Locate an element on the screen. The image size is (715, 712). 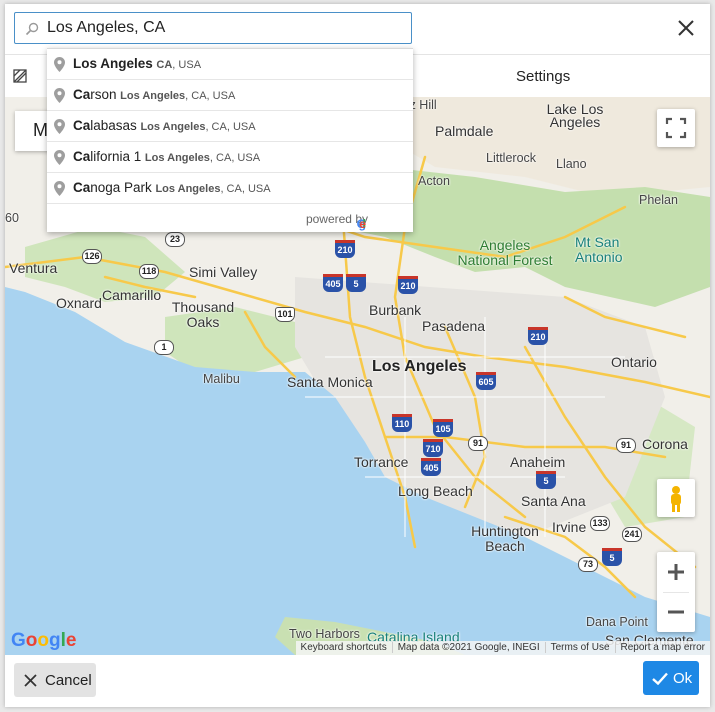
map-label: Torrance is located at coordinates (381, 462).